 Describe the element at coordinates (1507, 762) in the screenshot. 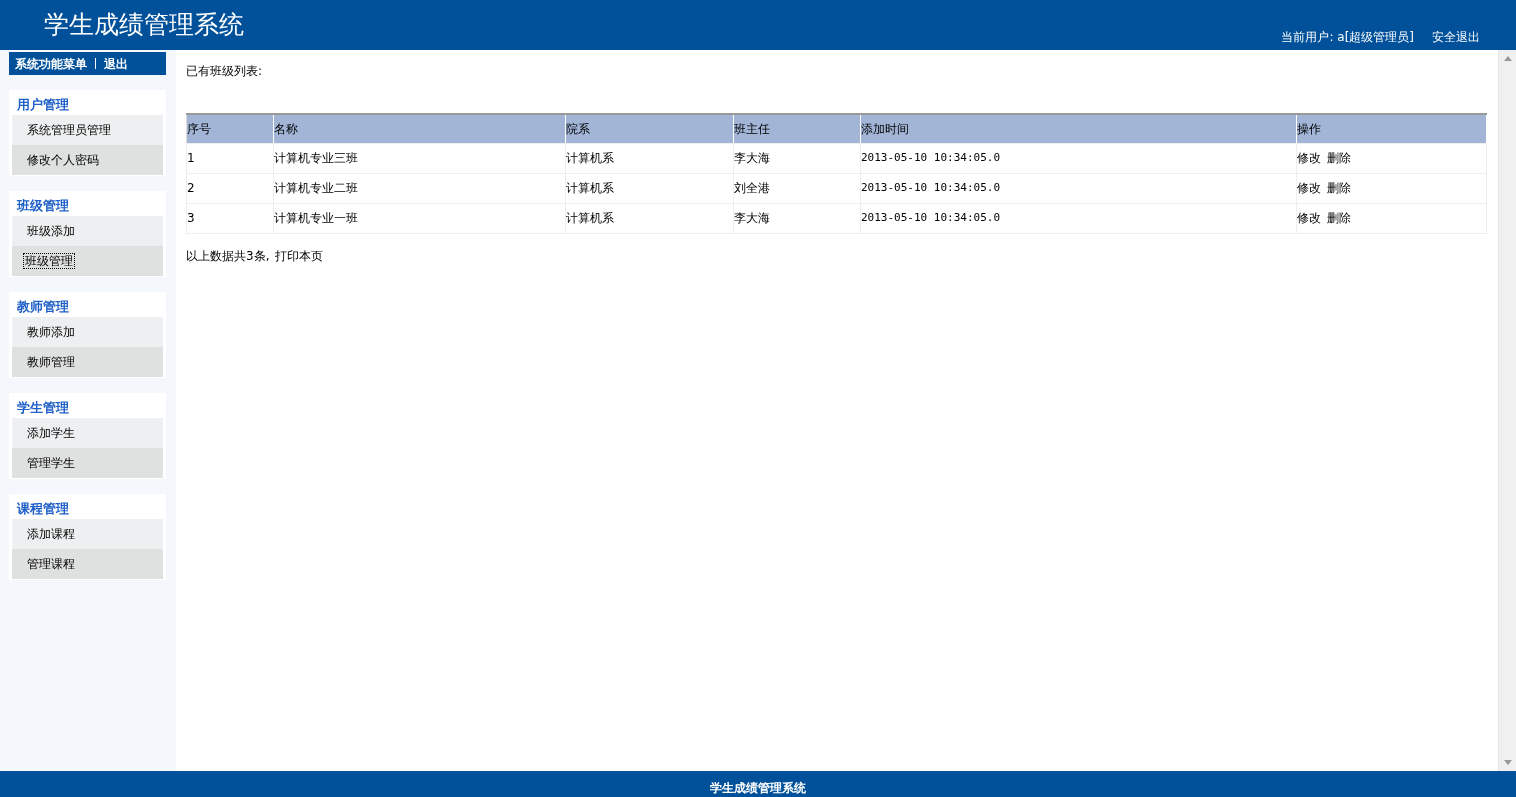

I see `scroll-down-icon` at that location.